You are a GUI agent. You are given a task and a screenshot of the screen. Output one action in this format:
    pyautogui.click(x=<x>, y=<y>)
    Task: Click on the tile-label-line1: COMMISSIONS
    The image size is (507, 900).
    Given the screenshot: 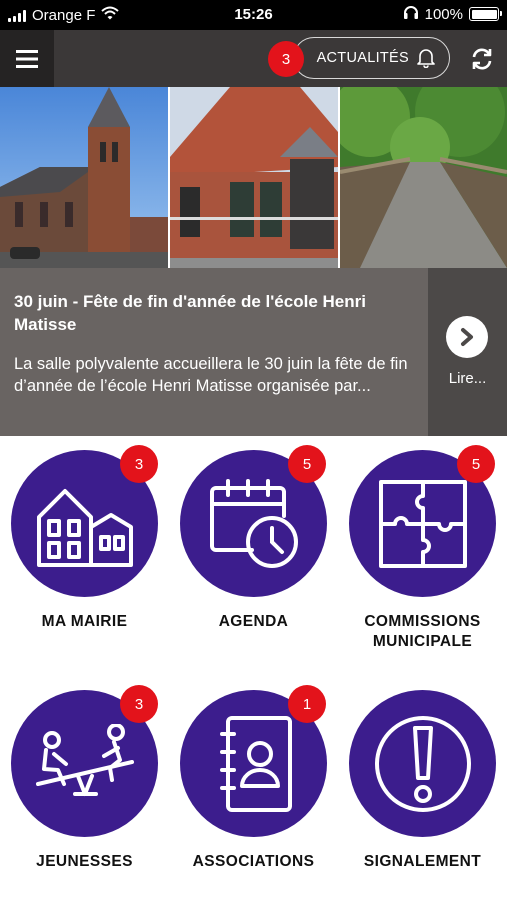 What is the action you would take?
    pyautogui.click(x=422, y=621)
    